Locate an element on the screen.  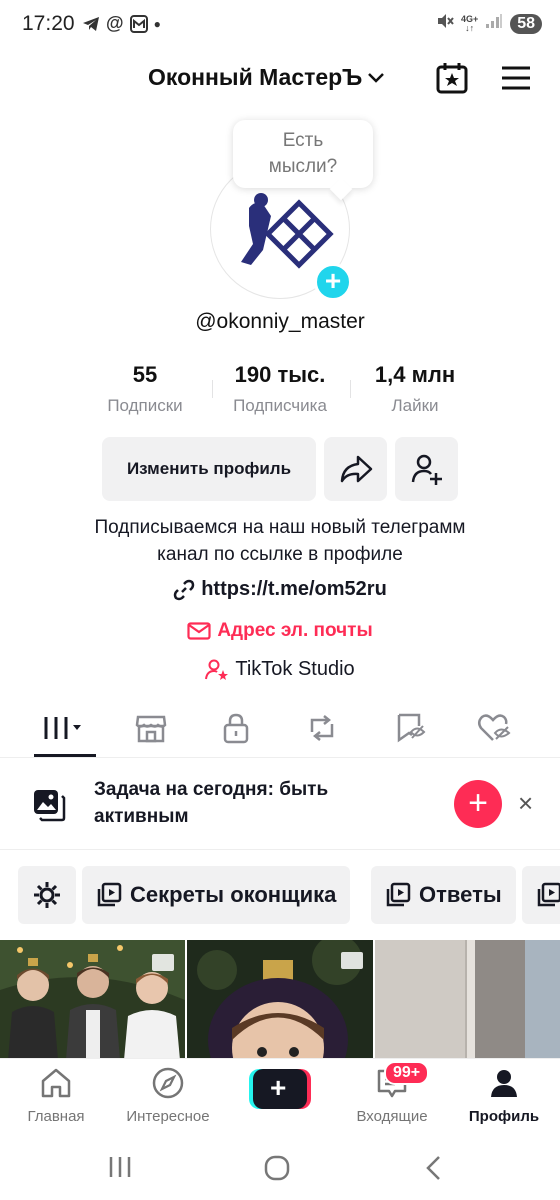
playlist-settings-chip is located at coordinates (47, 895).